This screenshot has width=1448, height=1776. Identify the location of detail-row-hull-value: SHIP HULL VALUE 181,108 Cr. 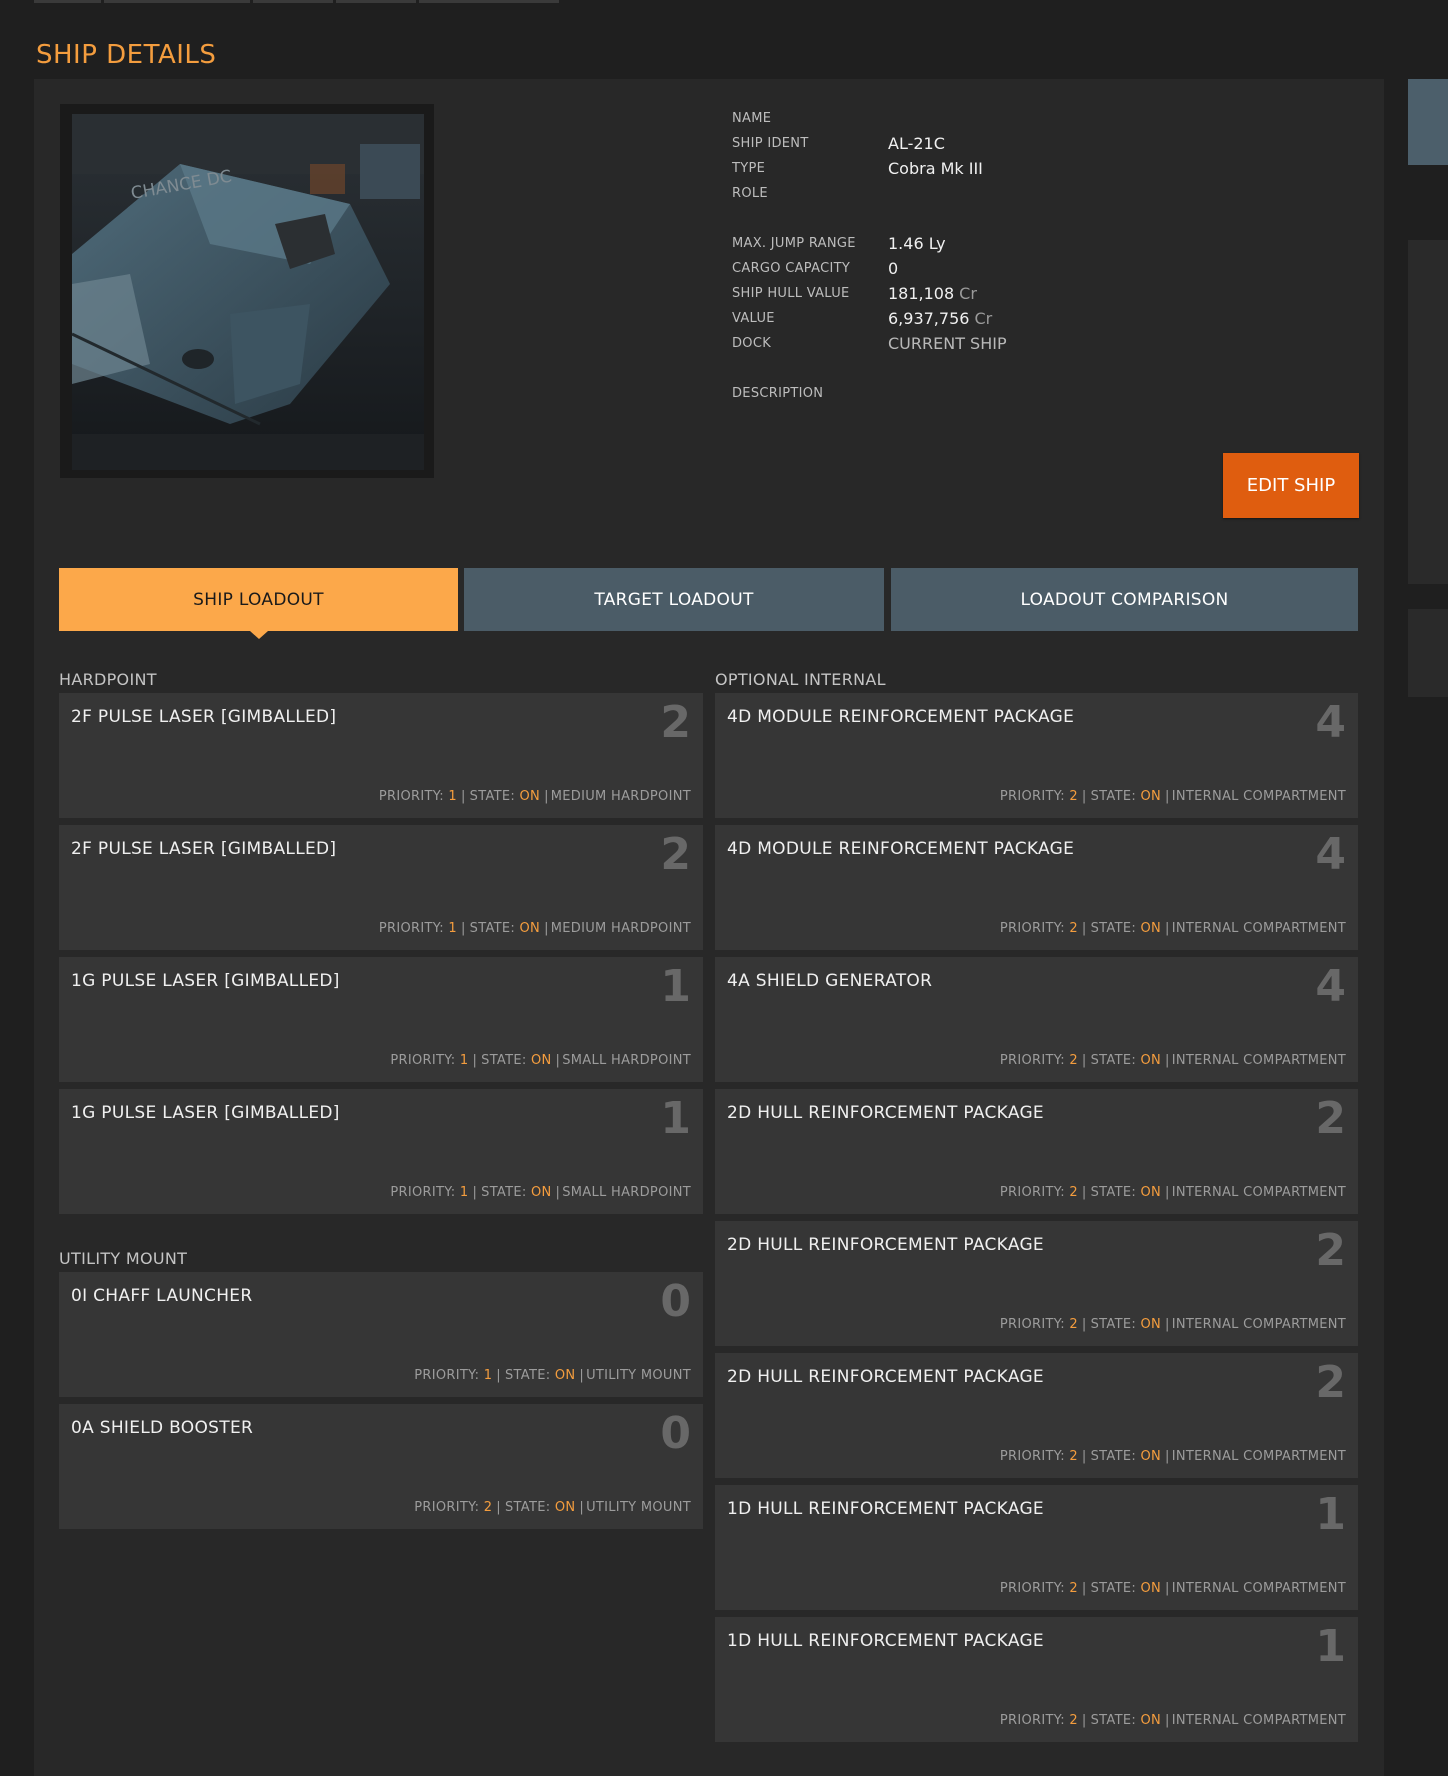
(1032, 293).